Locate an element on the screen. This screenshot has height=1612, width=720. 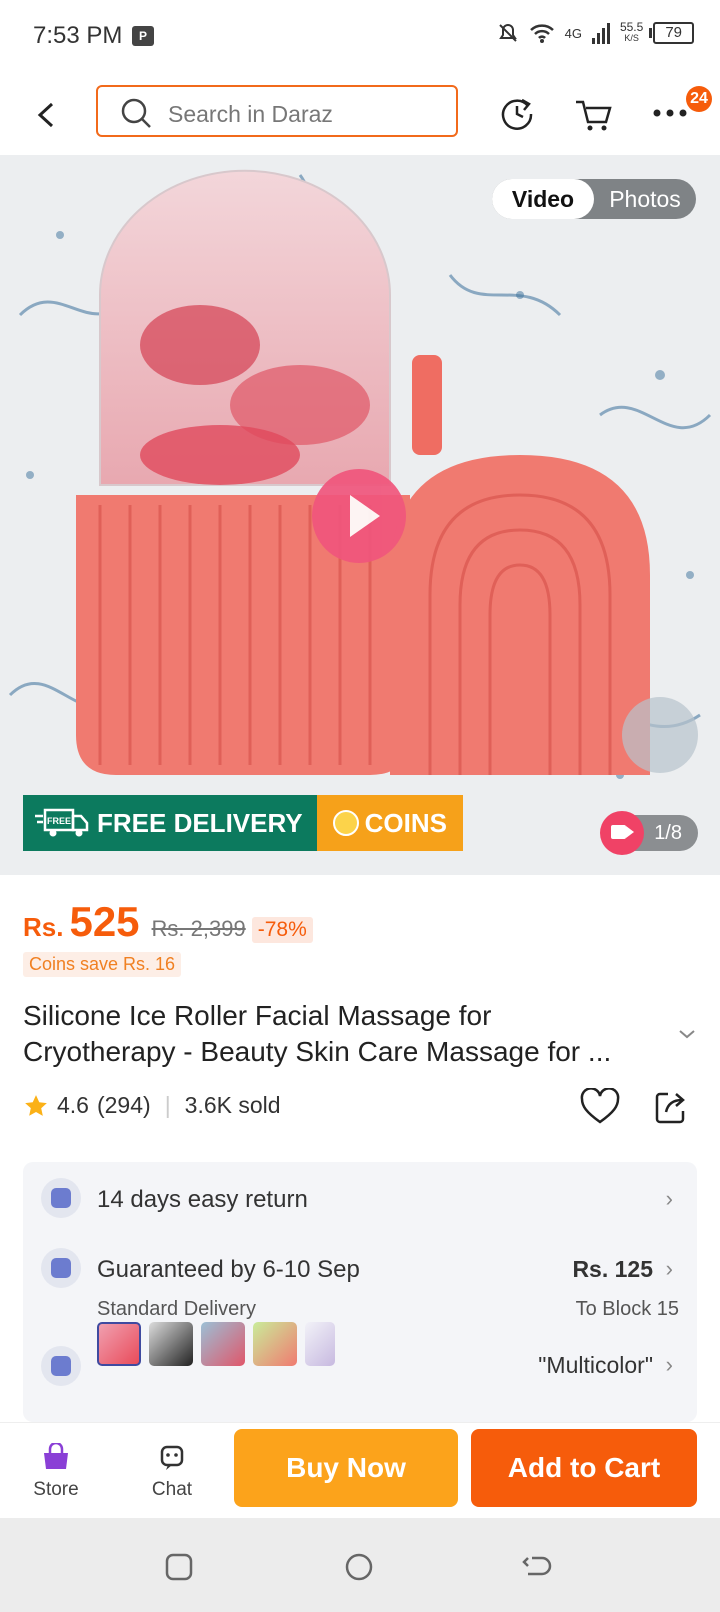
product-title-line1: Silicone Ice Roller Facial Massage for is located at coordinates (257, 1015).